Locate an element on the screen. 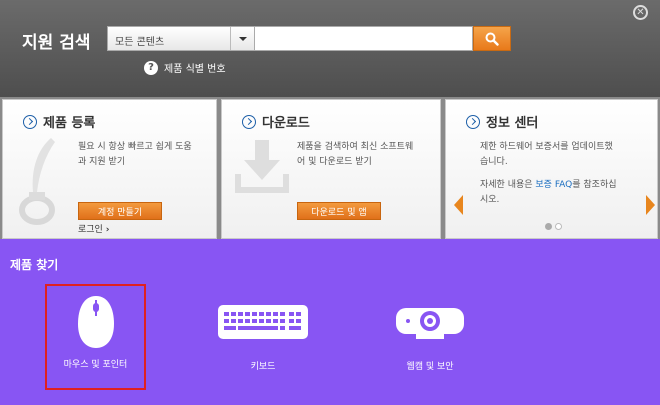  quill-ink-icon is located at coordinates (37, 181).